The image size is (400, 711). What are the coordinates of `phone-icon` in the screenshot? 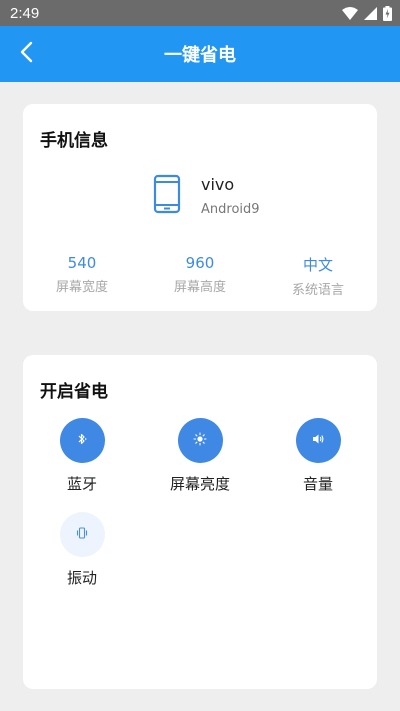 It's located at (167, 194).